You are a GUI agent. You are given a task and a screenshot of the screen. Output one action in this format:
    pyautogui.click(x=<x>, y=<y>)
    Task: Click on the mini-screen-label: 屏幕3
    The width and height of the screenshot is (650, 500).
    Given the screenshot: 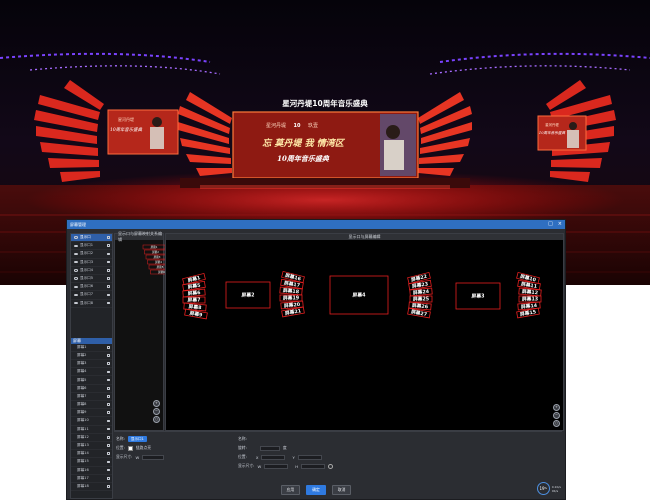 What is the action you would take?
    pyautogui.click(x=157, y=257)
    